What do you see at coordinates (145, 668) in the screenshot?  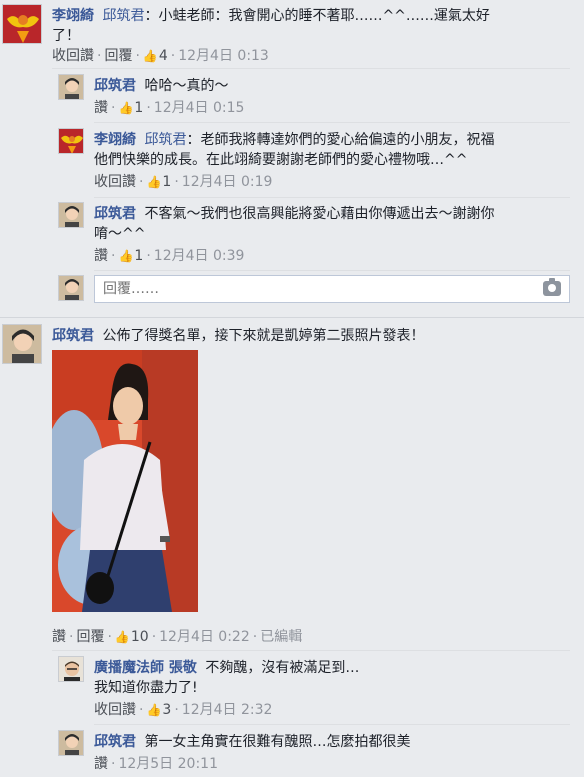 I see `reply-author: 廣播魔法師 張敬` at bounding box center [145, 668].